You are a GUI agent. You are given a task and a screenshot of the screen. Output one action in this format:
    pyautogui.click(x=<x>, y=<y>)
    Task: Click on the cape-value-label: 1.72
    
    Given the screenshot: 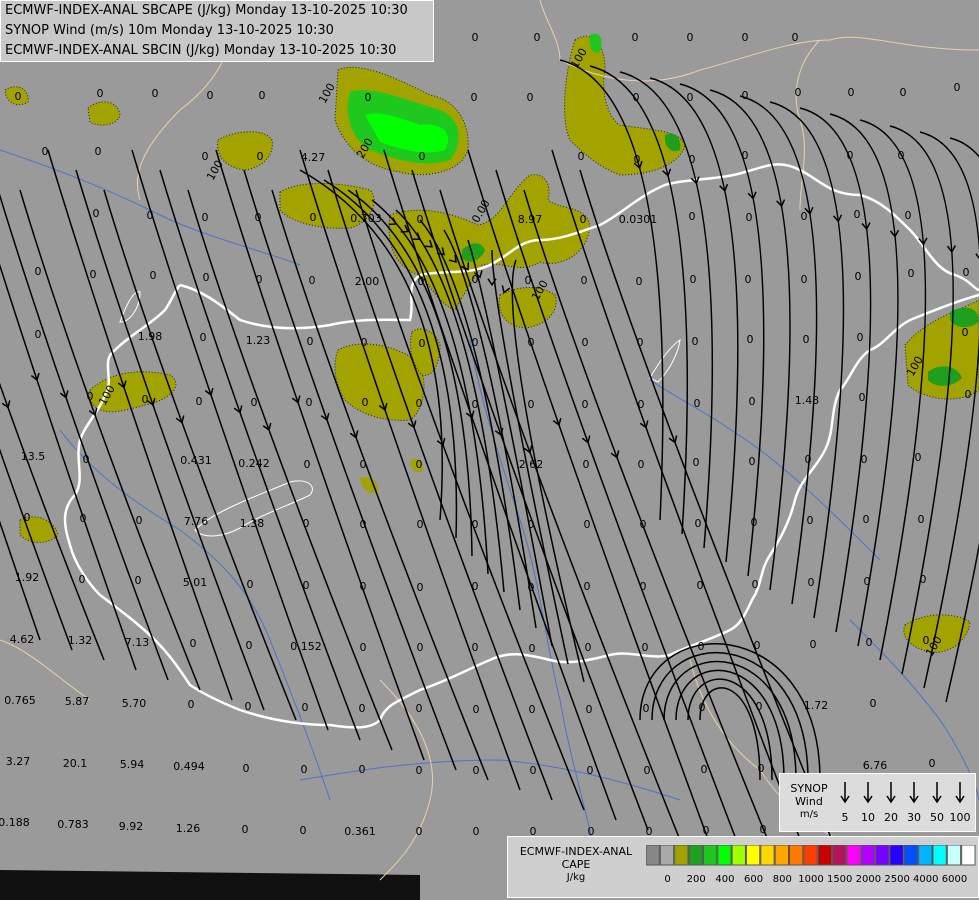 What is the action you would take?
    pyautogui.click(x=816, y=705)
    